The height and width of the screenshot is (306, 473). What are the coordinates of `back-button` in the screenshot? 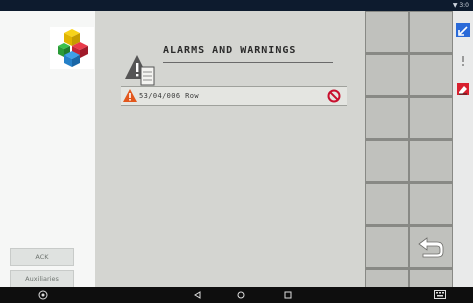 It's located at (431, 247).